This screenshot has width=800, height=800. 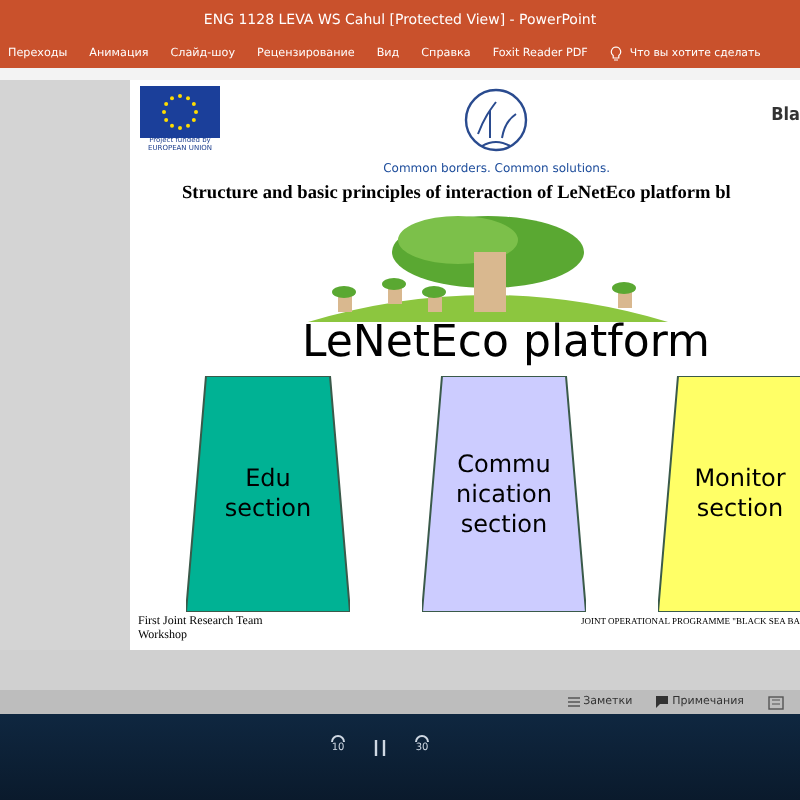 I want to click on notes-icon, so click(x=573, y=702).